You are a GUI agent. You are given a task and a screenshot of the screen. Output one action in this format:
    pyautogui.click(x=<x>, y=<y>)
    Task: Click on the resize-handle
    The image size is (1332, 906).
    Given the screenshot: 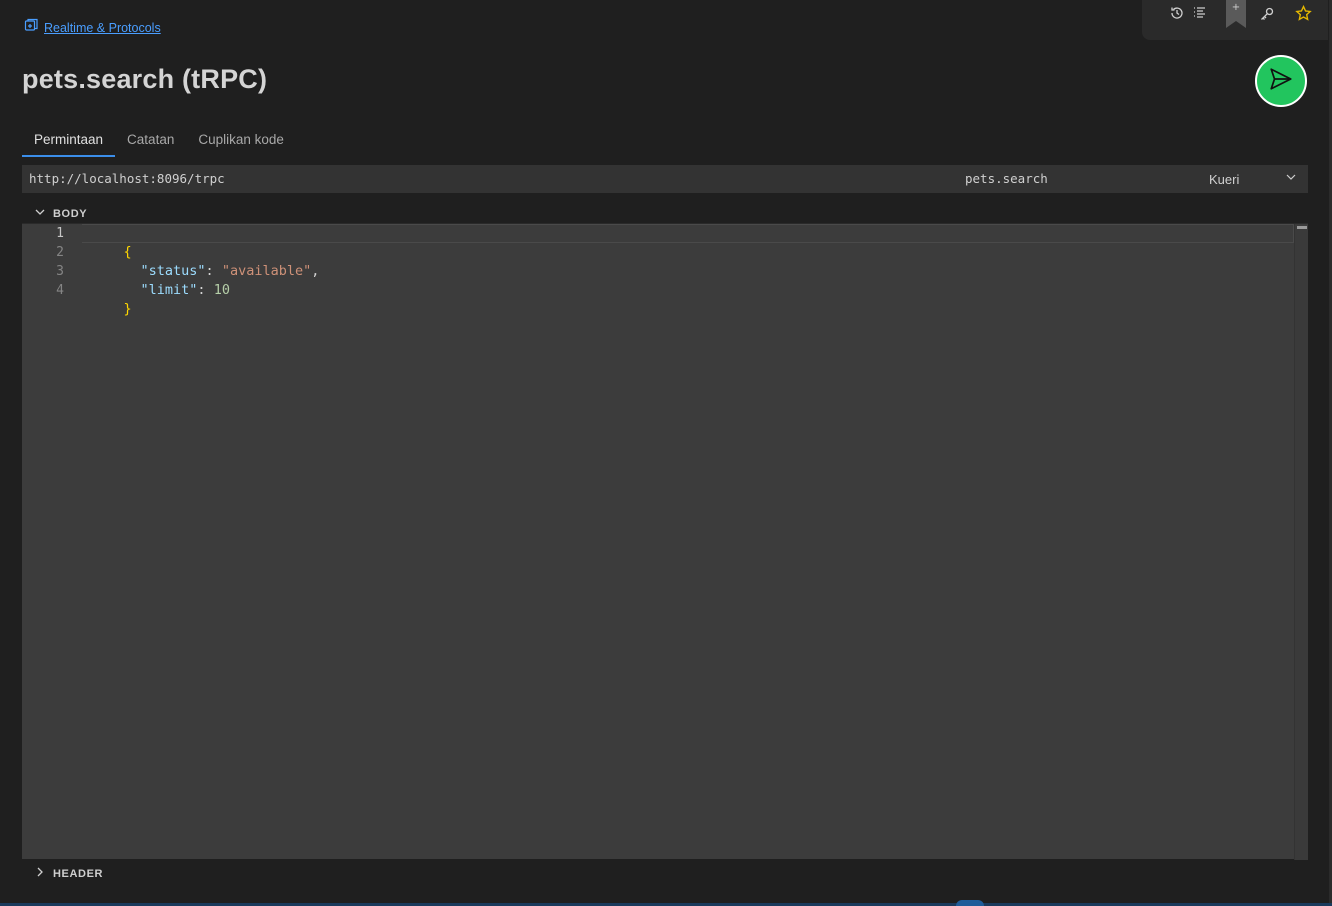 What is the action you would take?
    pyautogui.click(x=970, y=903)
    